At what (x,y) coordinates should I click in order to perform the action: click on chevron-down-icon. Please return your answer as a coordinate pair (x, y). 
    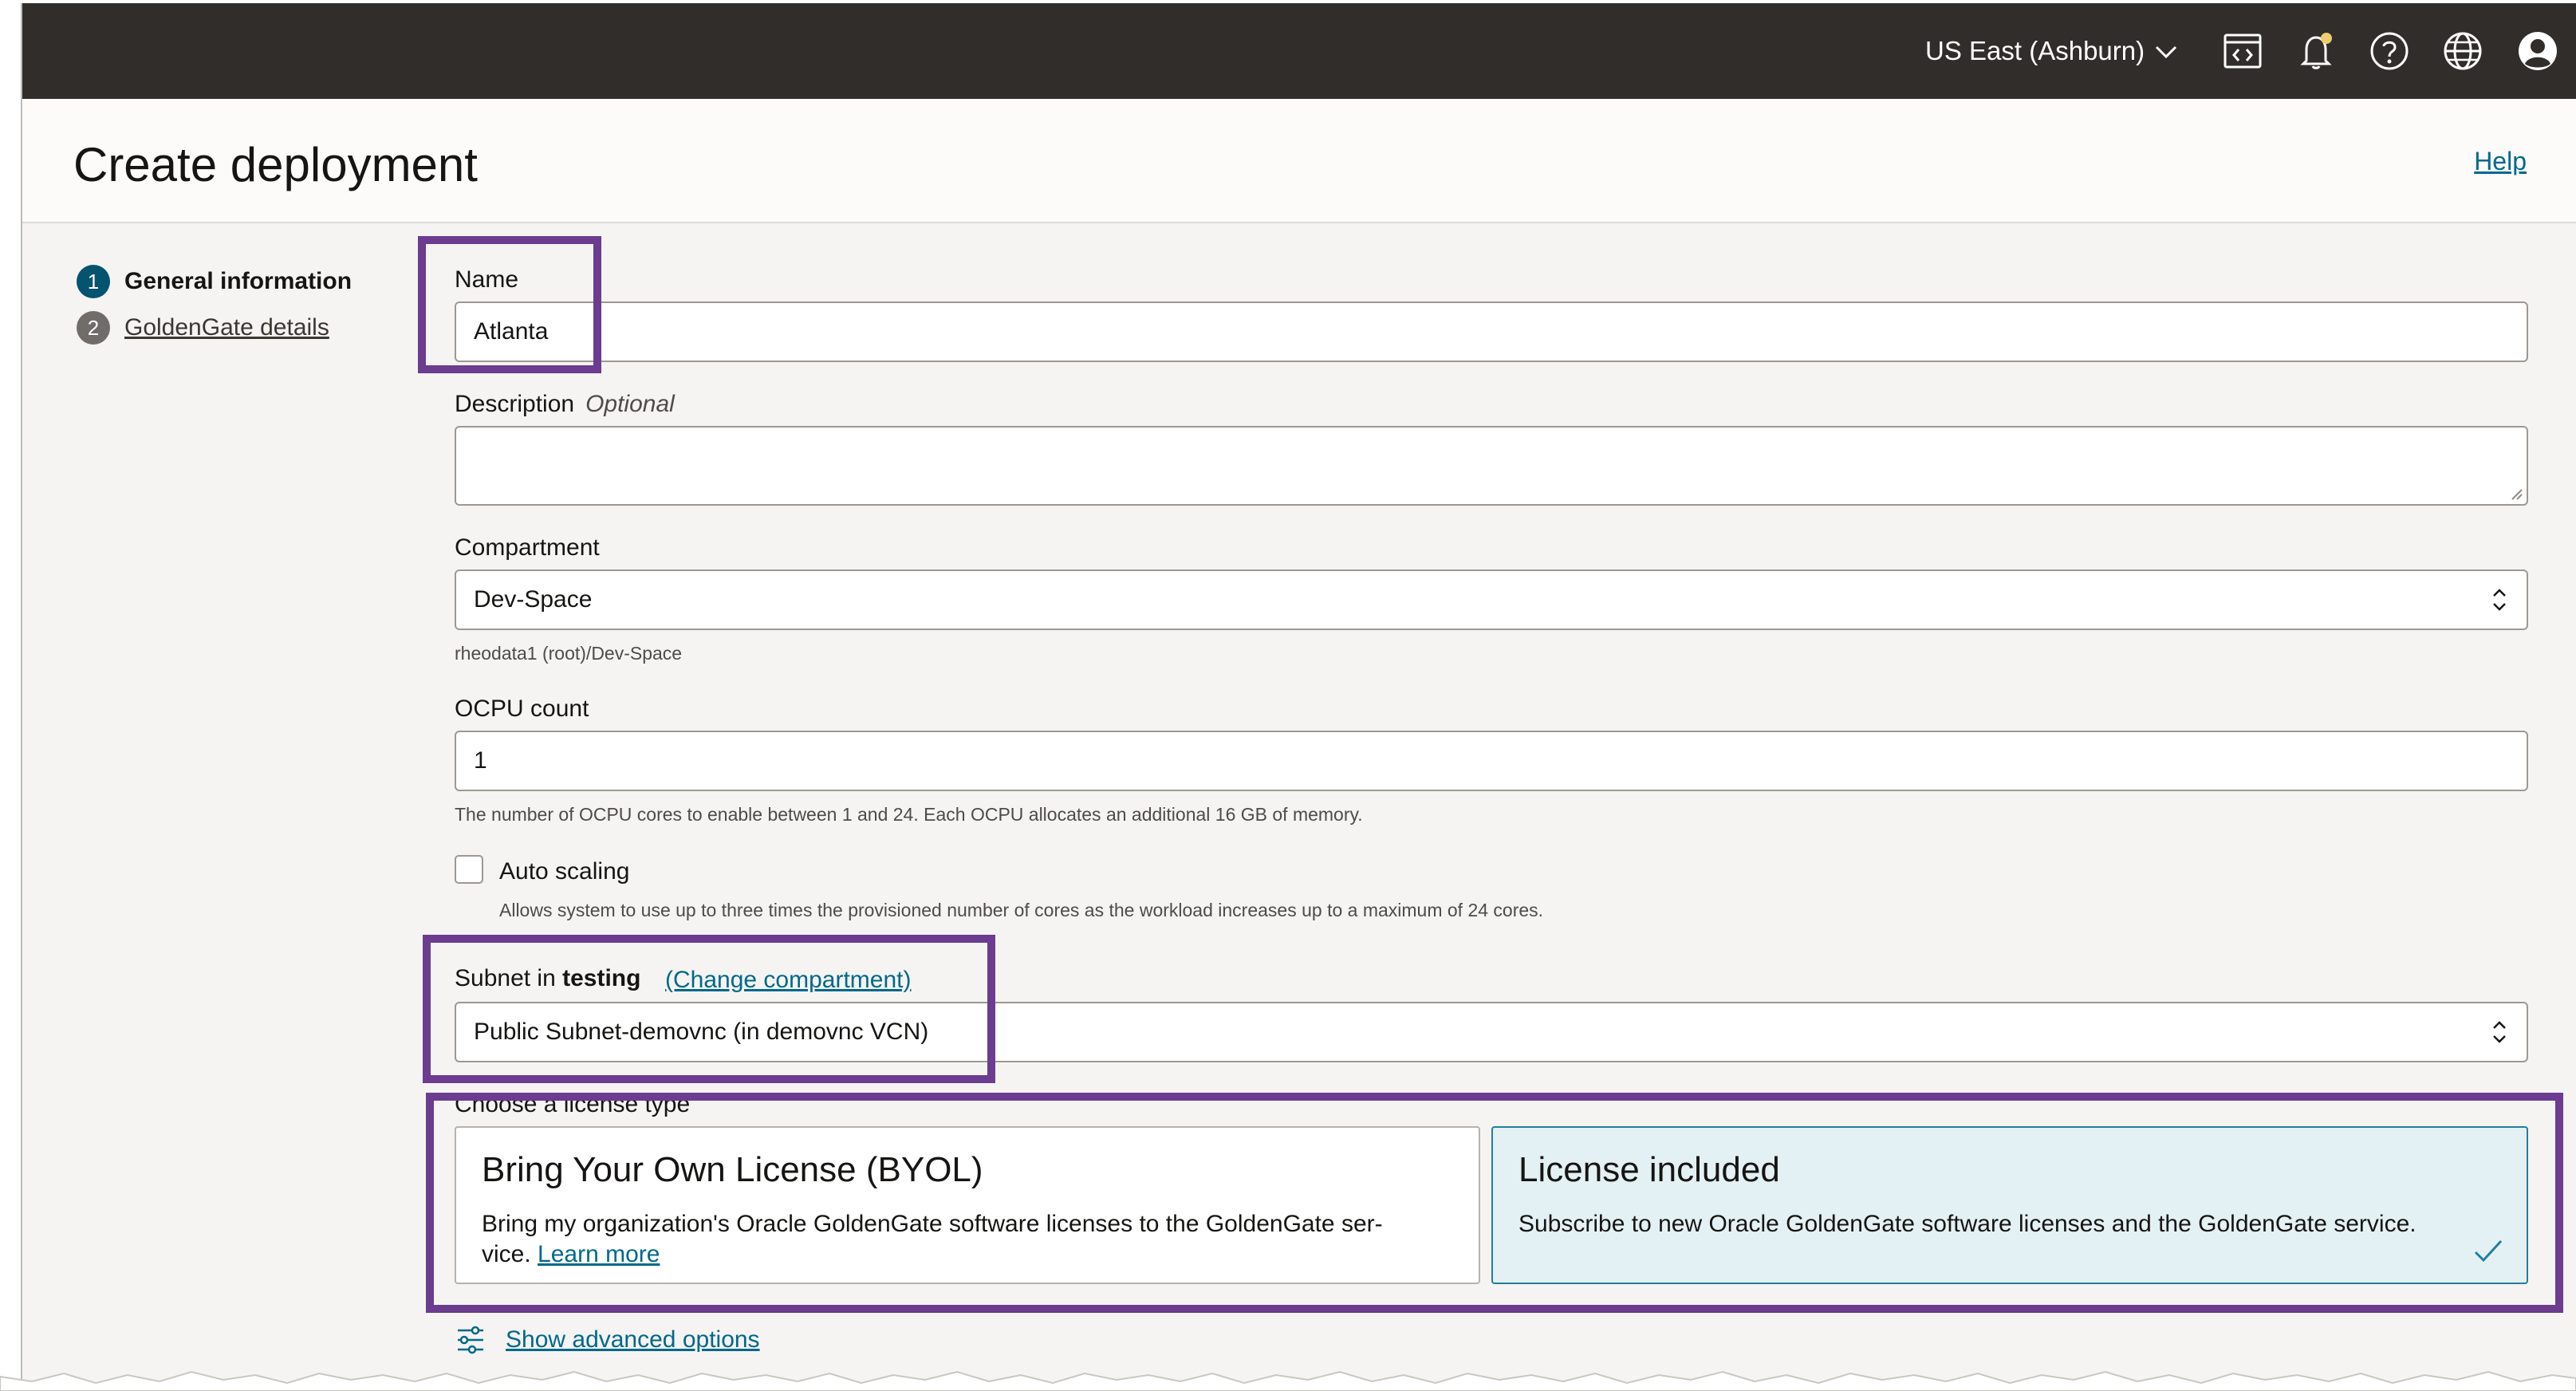
    Looking at the image, I should click on (2166, 51).